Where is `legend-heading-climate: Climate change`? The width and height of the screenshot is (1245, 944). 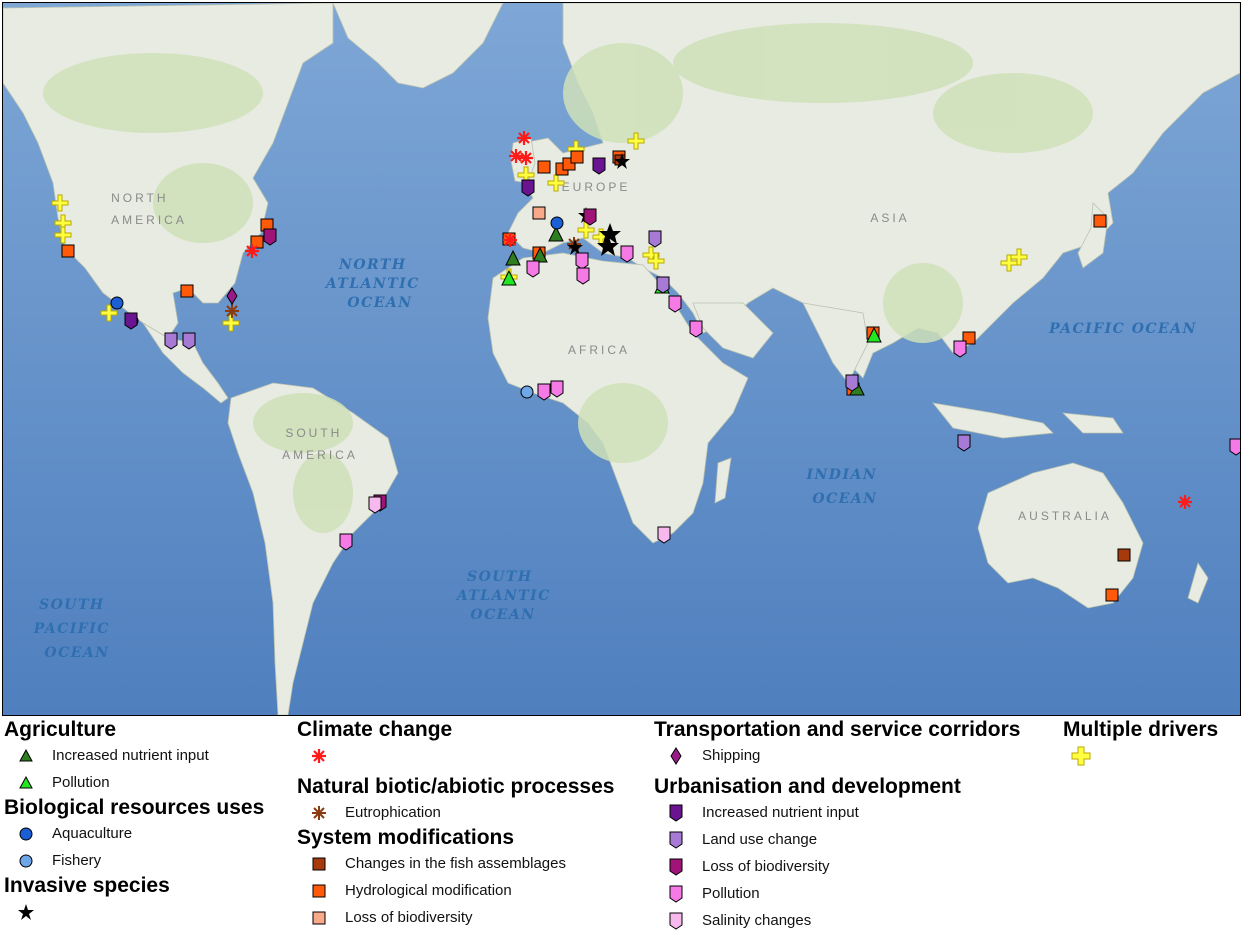
legend-heading-climate: Climate change is located at coordinates (375, 729).